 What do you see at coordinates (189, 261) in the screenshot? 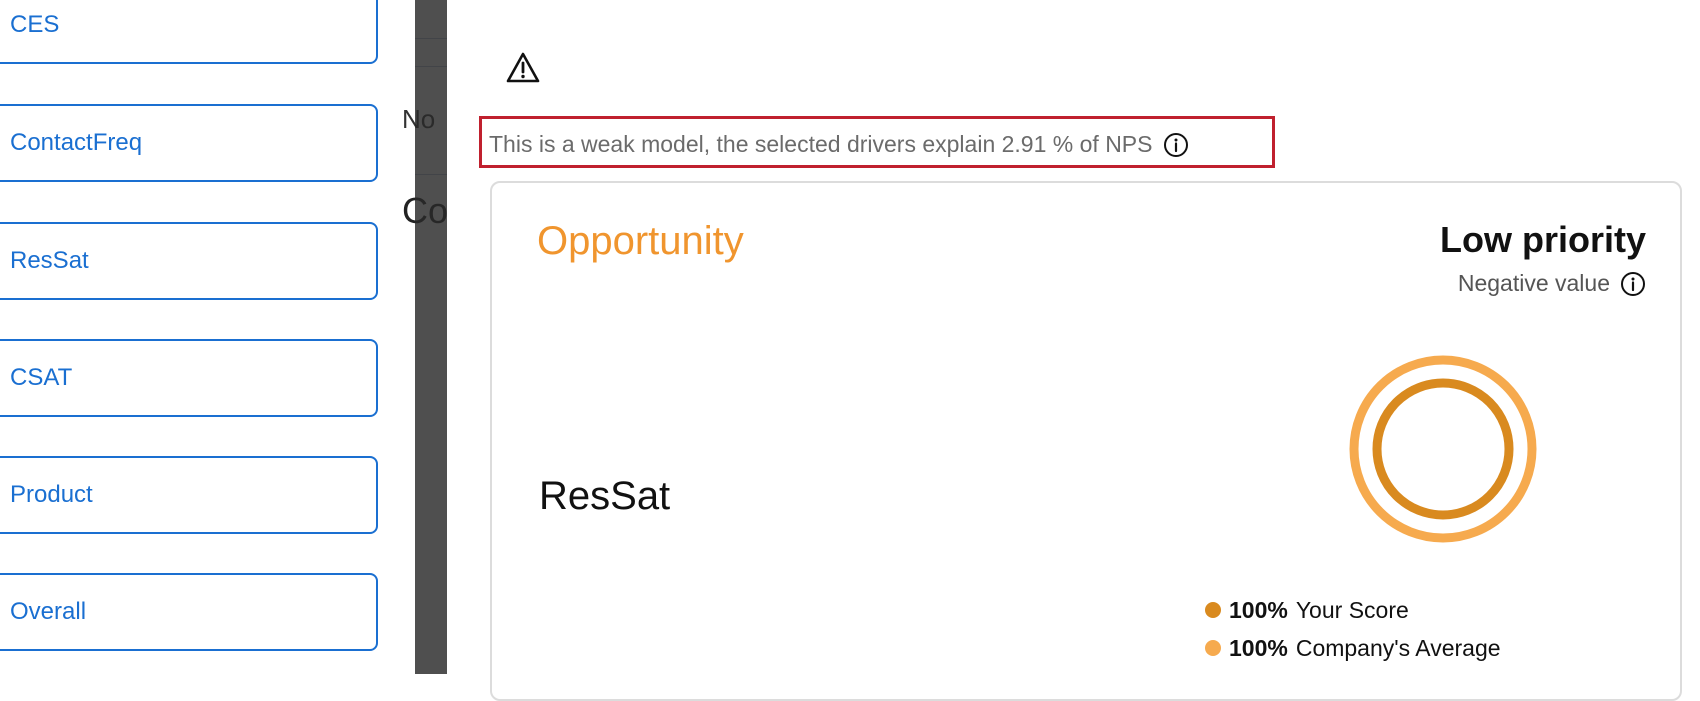
I see `driver-button-ressat: ResSat` at bounding box center [189, 261].